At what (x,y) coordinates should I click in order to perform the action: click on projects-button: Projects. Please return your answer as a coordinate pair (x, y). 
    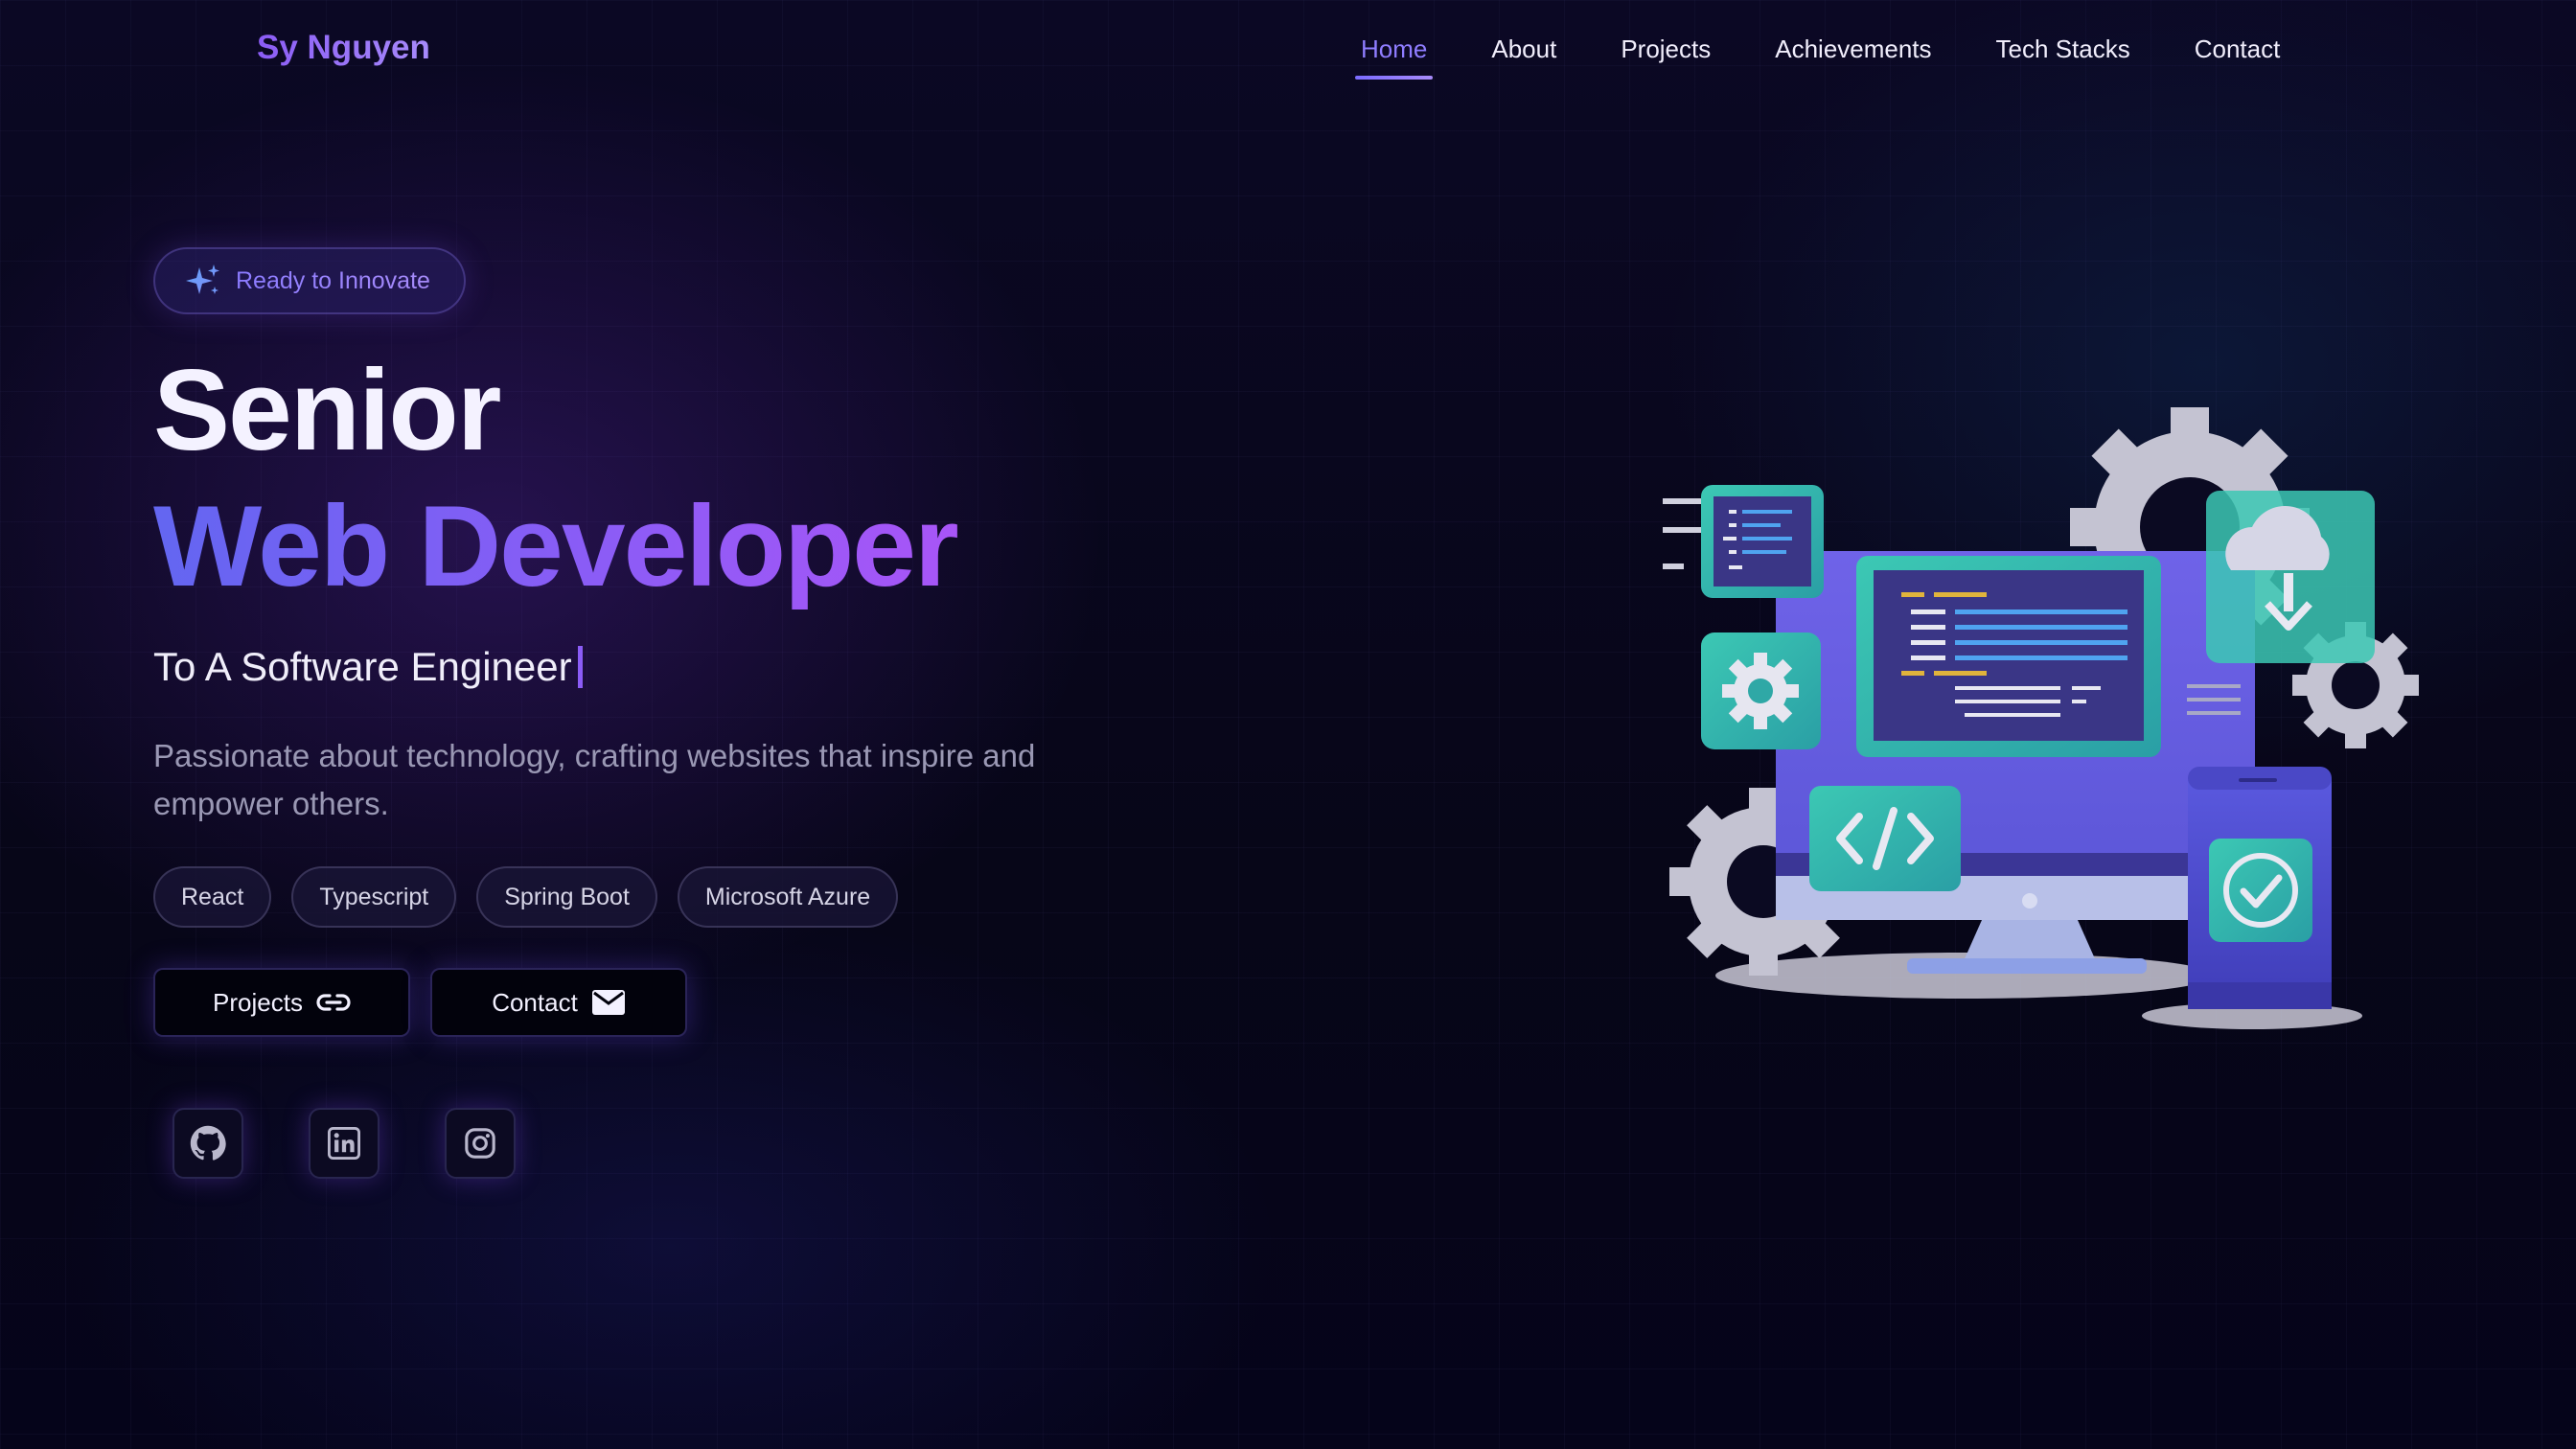
    Looking at the image, I should click on (281, 1002).